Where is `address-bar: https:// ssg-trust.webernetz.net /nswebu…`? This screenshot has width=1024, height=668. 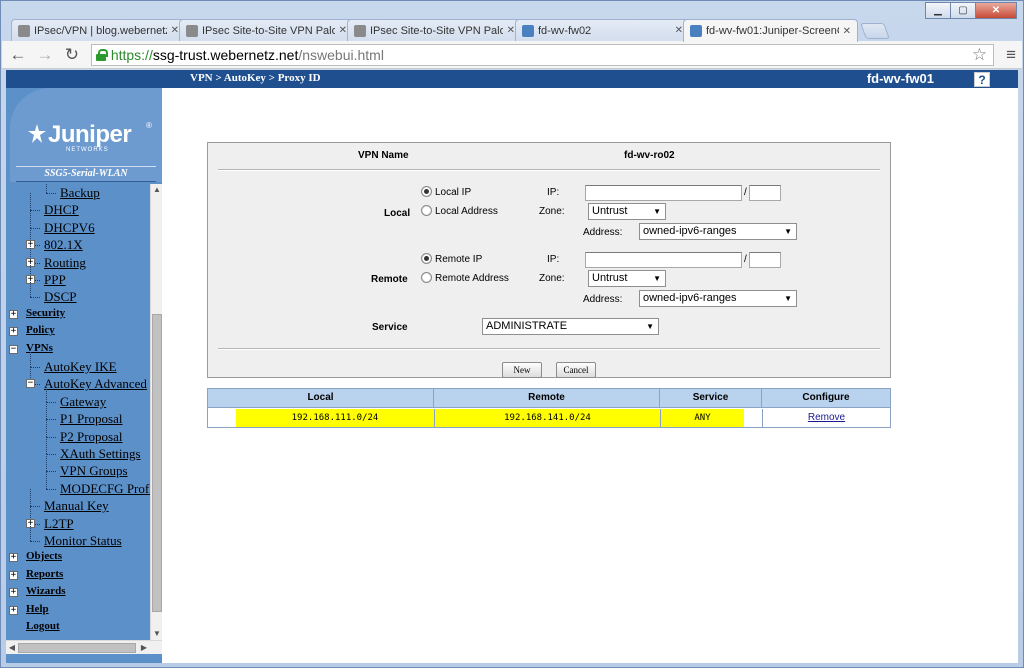 address-bar: https:// ssg-trust.webernetz.net /nswebu… is located at coordinates (542, 54).